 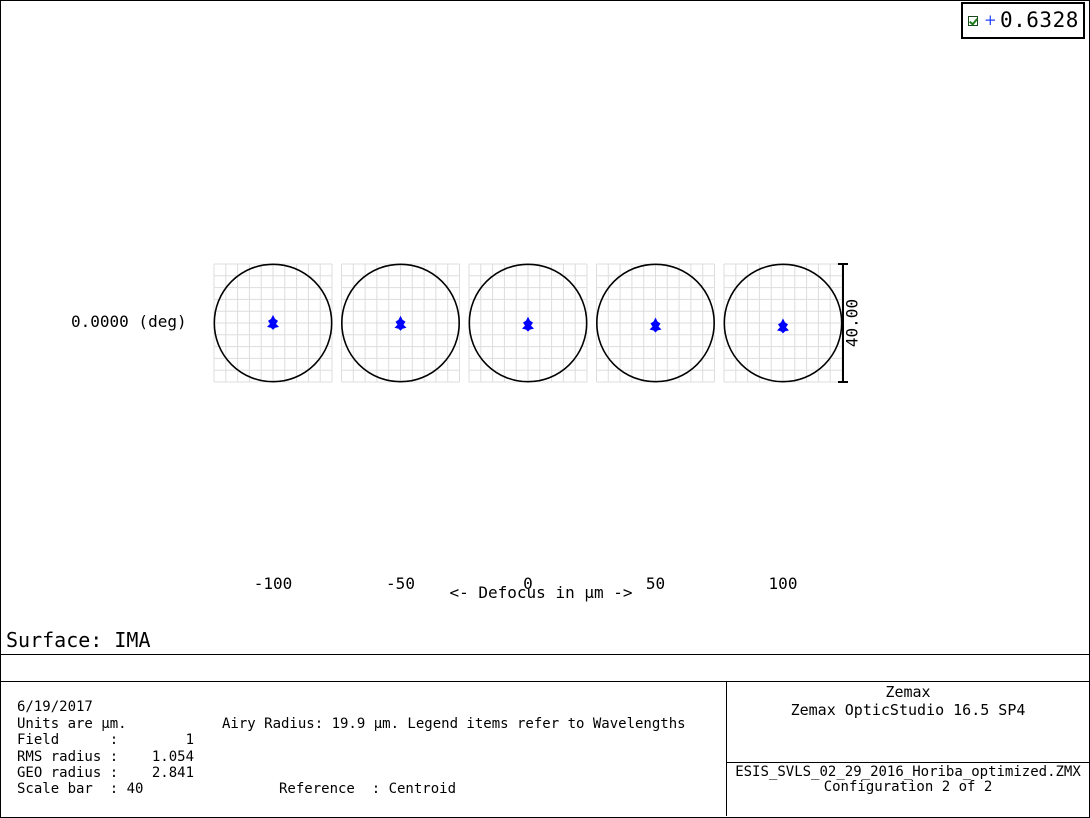 I want to click on surface-label: Surface: IMA, so click(x=78, y=640).